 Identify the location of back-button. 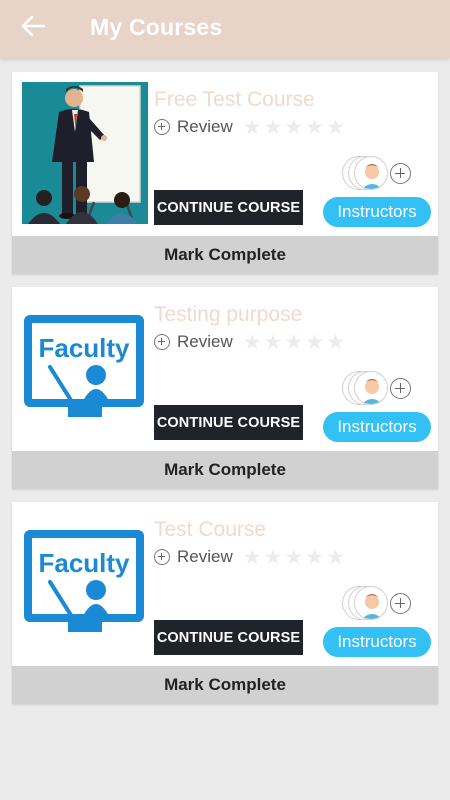
(35, 27).